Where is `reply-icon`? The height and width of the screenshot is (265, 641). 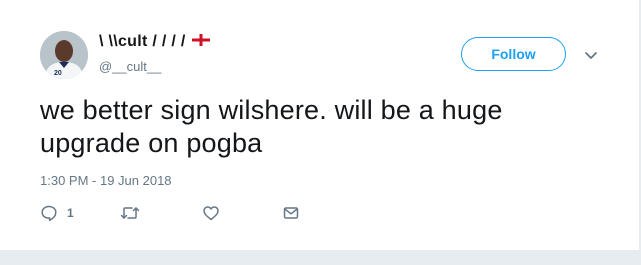
reply-icon is located at coordinates (49, 213).